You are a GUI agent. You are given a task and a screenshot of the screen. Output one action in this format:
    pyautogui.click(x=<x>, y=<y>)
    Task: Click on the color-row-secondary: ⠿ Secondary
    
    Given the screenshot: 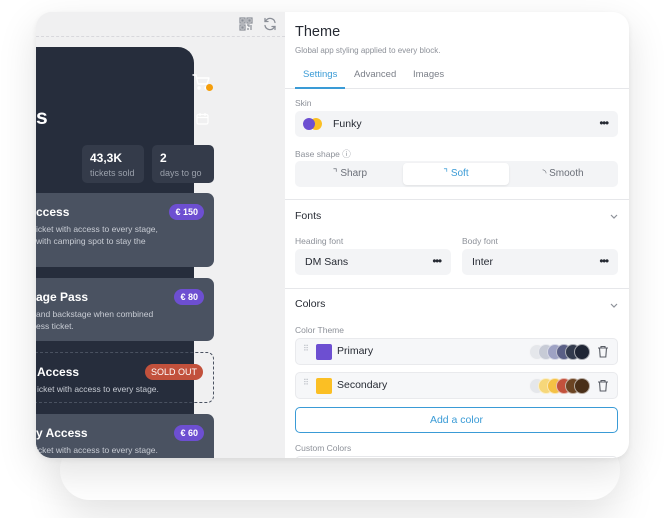 What is the action you would take?
    pyautogui.click(x=456, y=385)
    